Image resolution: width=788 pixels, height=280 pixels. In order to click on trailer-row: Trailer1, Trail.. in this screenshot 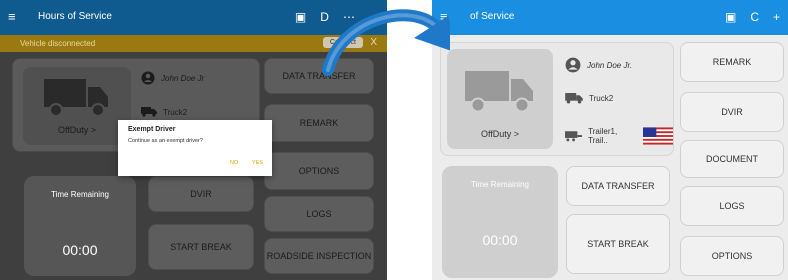, I will do `click(619, 136)`.